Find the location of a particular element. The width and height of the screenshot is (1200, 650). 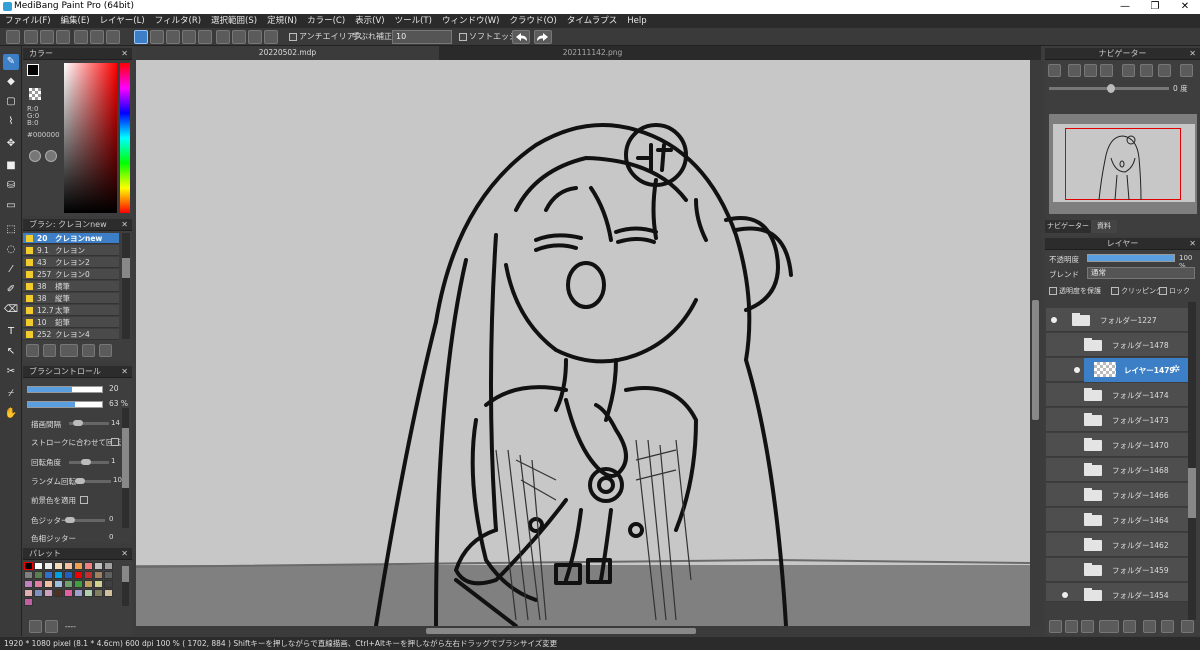

add-brush-icon is located at coordinates (69, 350).